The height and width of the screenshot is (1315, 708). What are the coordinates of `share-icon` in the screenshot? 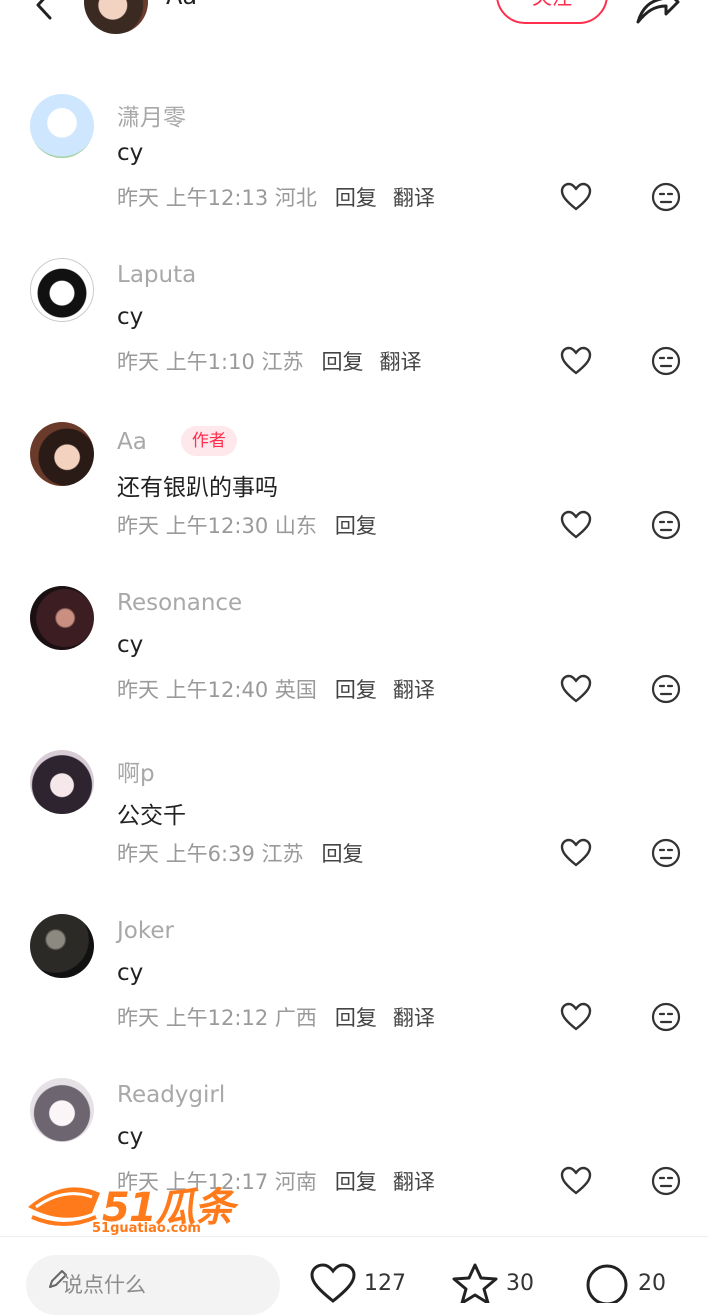 It's located at (656, 13).